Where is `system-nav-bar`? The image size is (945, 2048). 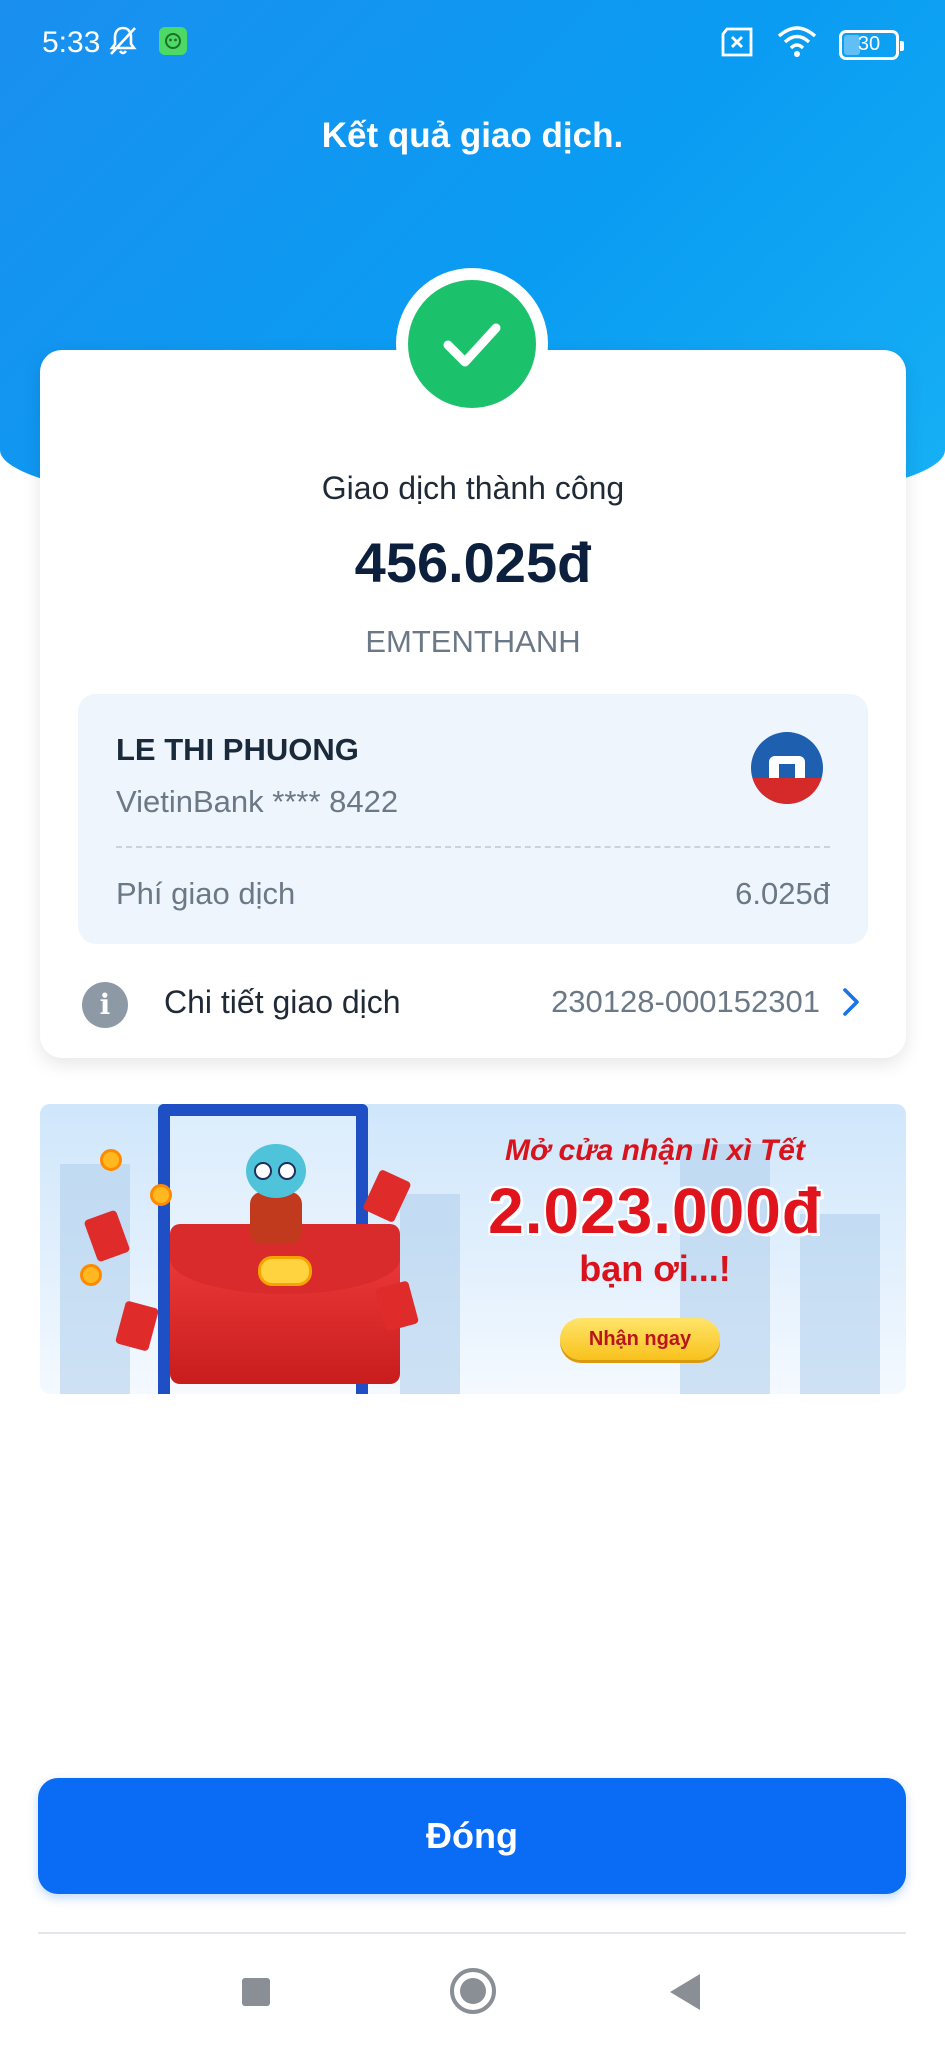
system-nav-bar is located at coordinates (472, 1990).